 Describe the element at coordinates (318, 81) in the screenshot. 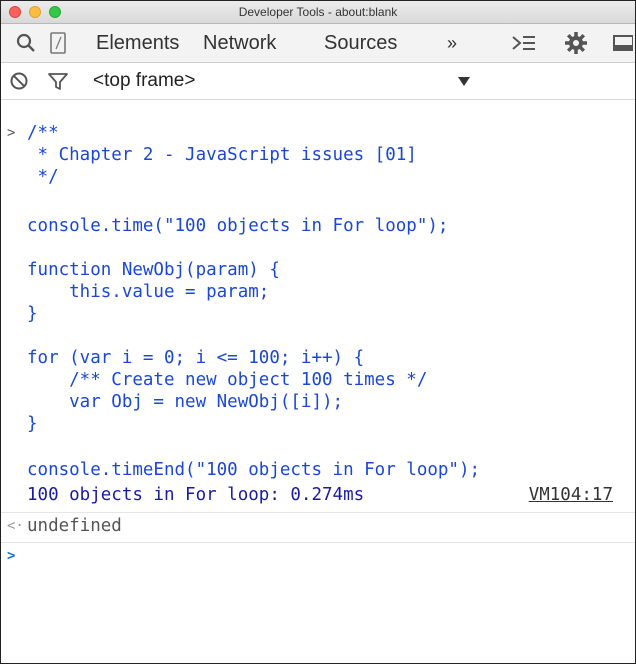

I see `console-filter-bar: <top frame>` at that location.